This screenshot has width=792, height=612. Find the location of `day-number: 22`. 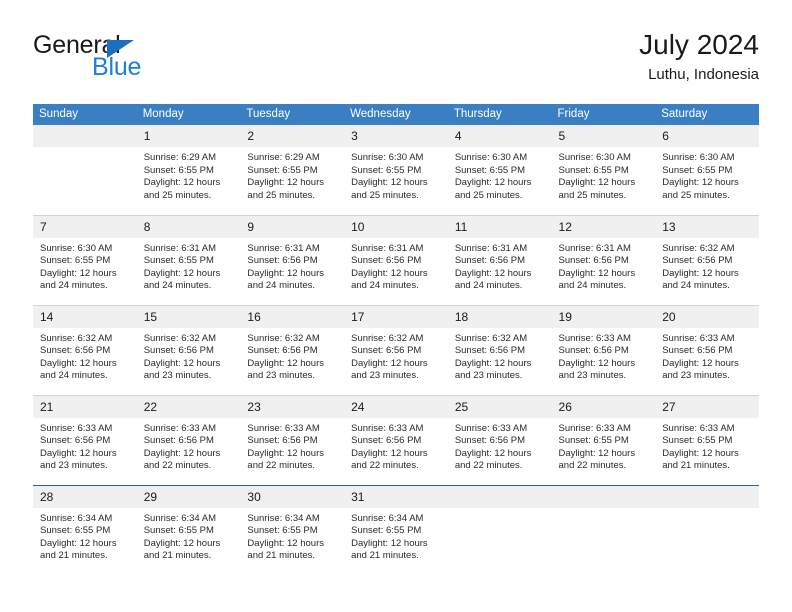

day-number: 22 is located at coordinates (188, 406).